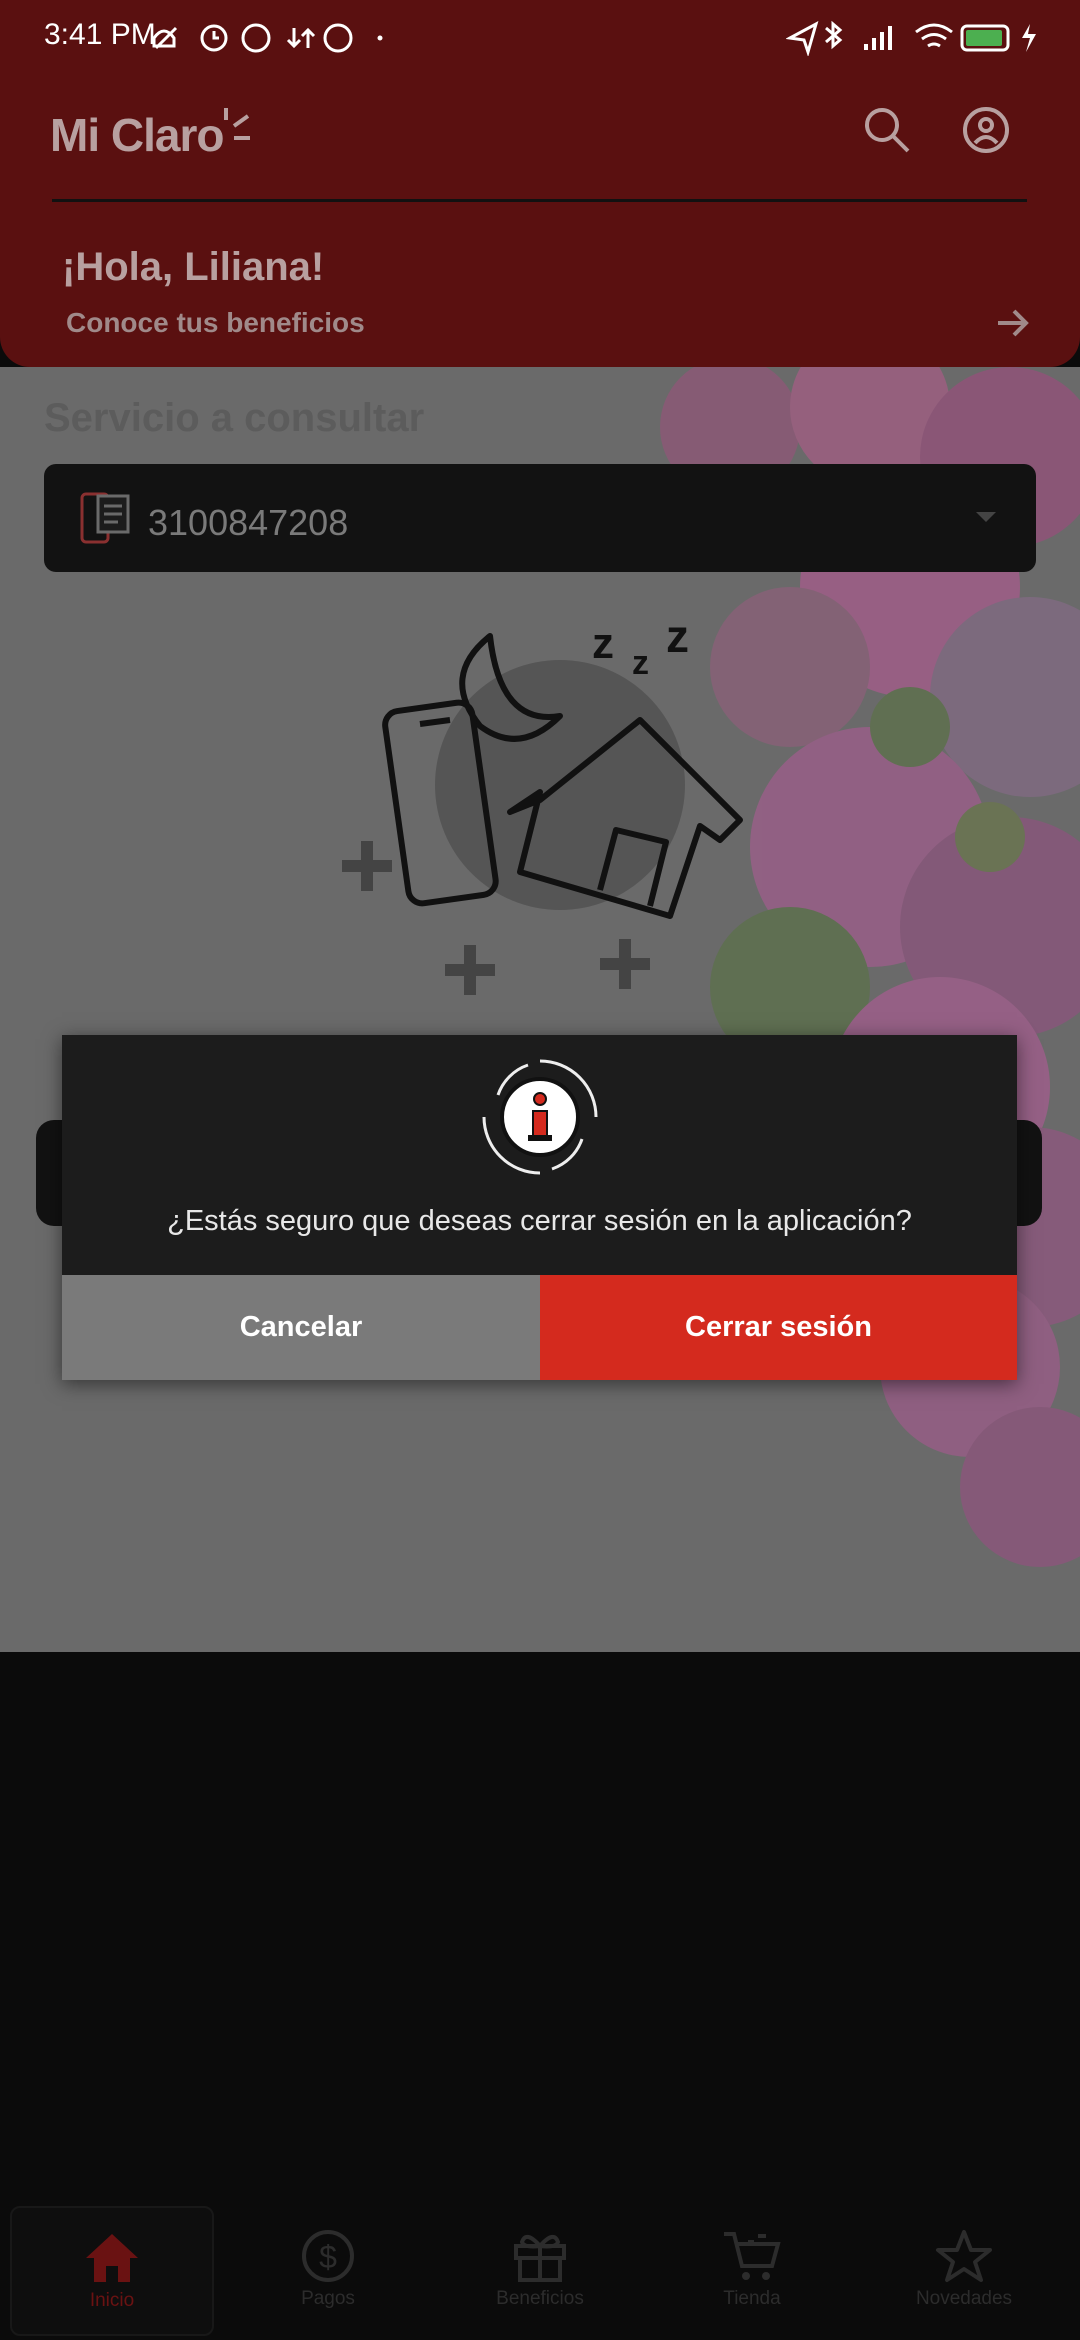 Image resolution: width=1080 pixels, height=2340 pixels. I want to click on nav-item-tienda: Tienda, so click(752, 2269).